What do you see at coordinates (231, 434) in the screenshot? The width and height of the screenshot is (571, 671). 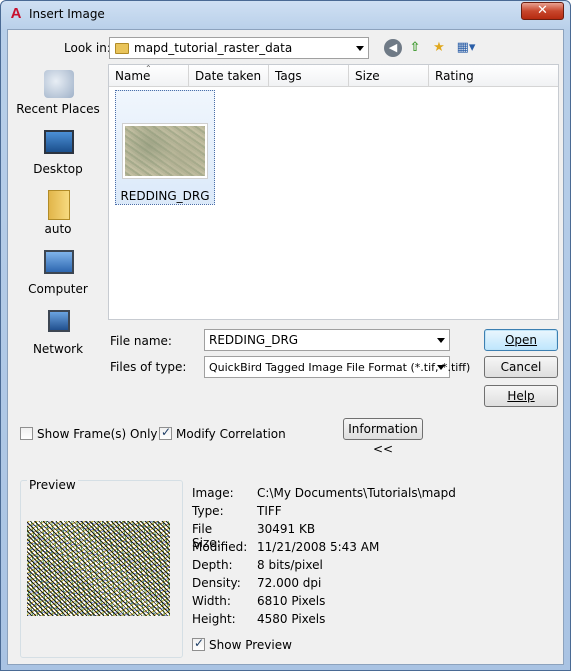 I see `modify-correlation-label: Modify Correlation` at bounding box center [231, 434].